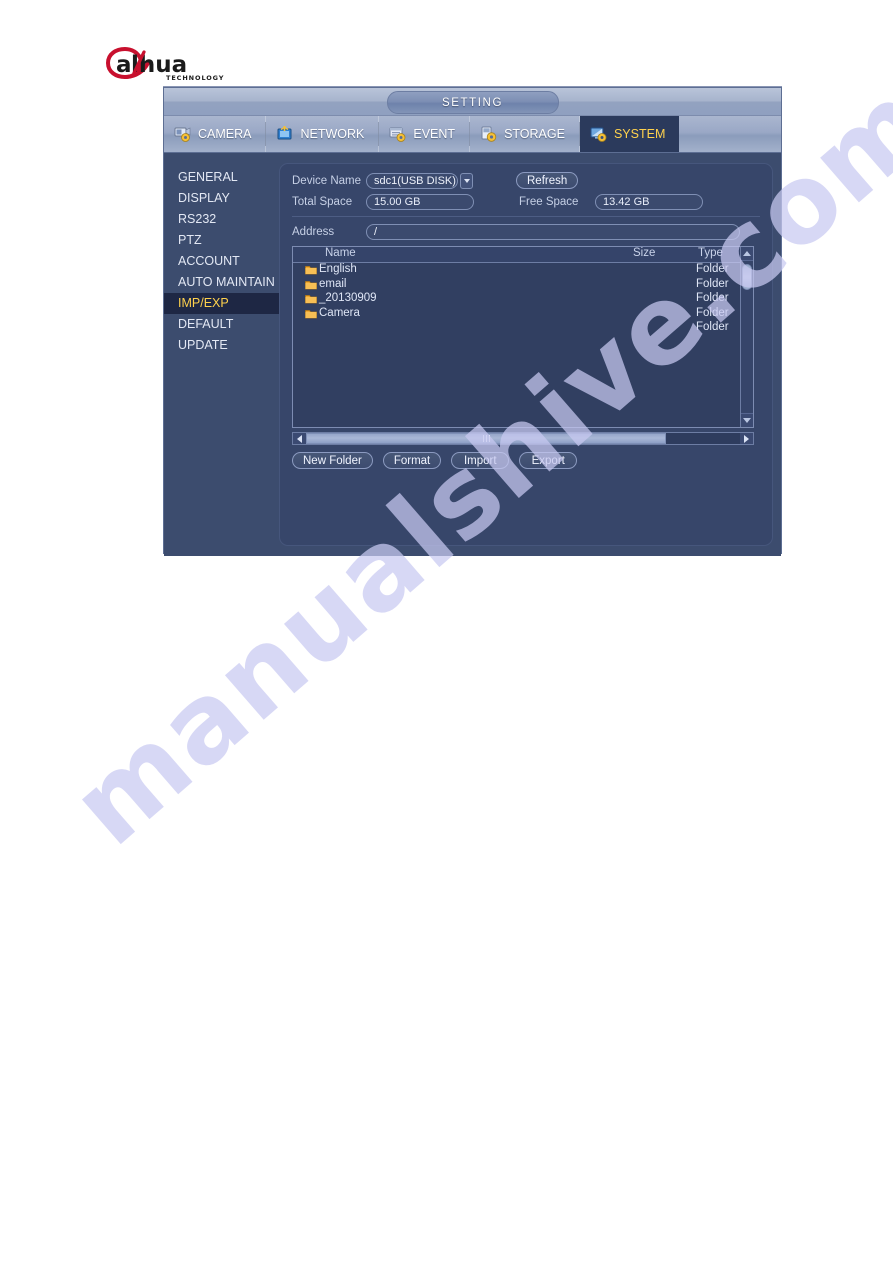 This screenshot has height=1263, width=893. I want to click on sidebar-item-general: GENERAL, so click(221, 177).